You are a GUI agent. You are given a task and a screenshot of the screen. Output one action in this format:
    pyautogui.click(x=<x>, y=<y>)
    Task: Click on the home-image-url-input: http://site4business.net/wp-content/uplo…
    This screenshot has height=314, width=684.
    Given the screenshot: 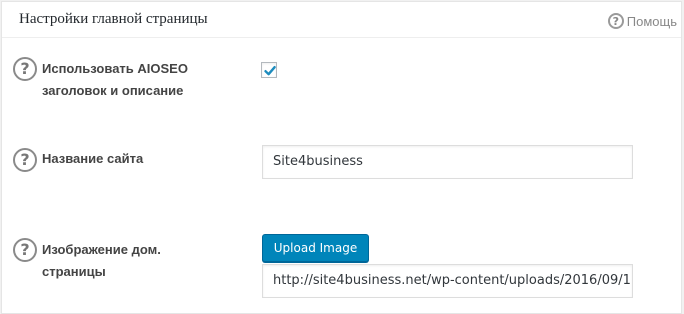 What is the action you would take?
    pyautogui.click(x=447, y=281)
    